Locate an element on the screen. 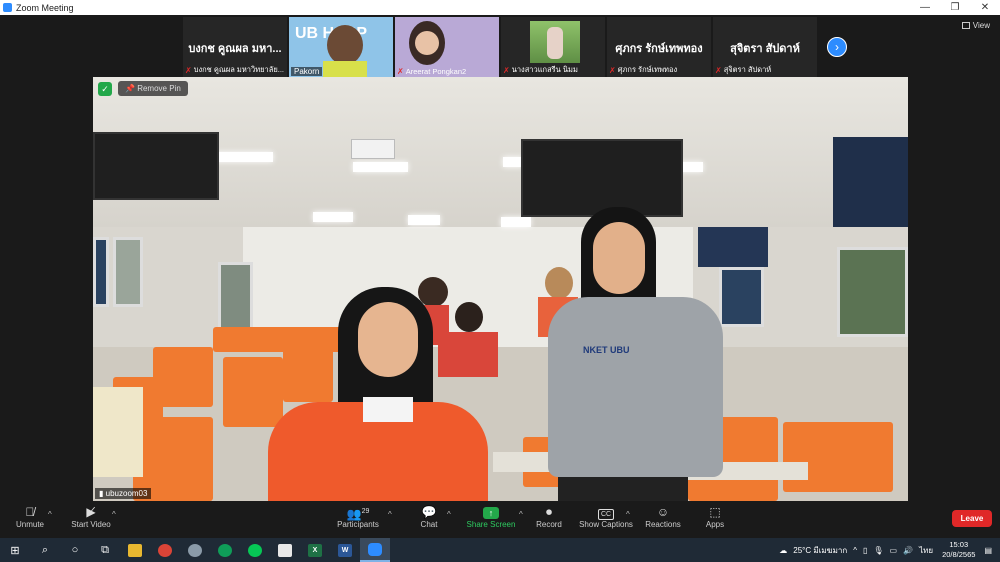  share-screen-label: Share Screen is located at coordinates (491, 524).